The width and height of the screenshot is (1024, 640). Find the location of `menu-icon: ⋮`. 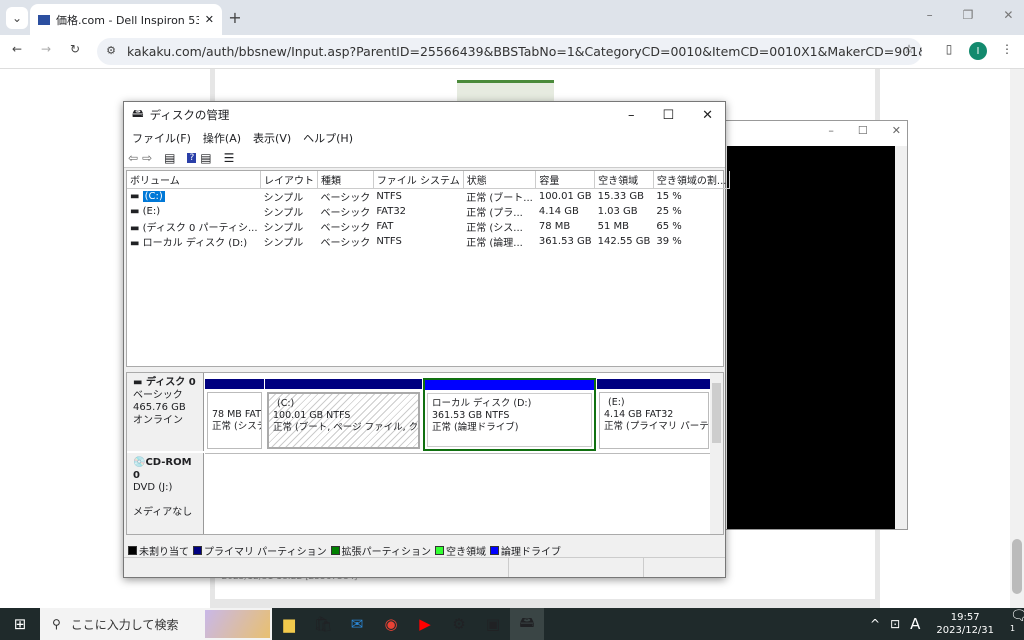

menu-icon: ⋮ is located at coordinates (1007, 49).